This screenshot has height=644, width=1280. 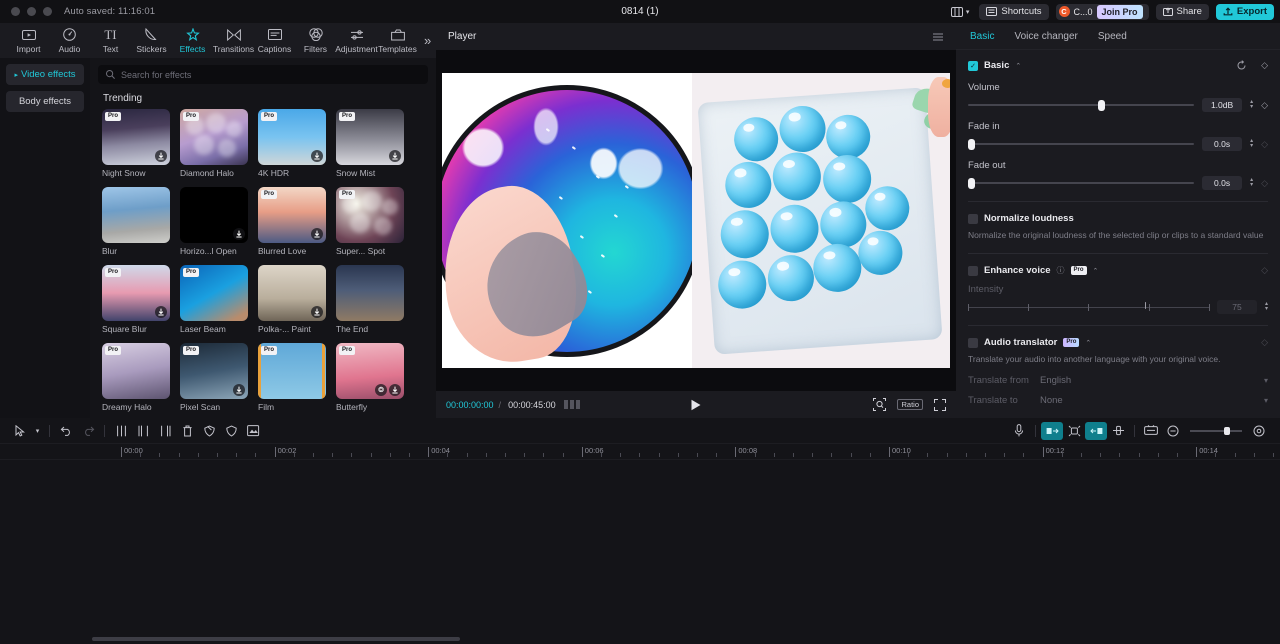 What do you see at coordinates (136, 299) in the screenshot?
I see `effect-card: Pro Square Blur` at bounding box center [136, 299].